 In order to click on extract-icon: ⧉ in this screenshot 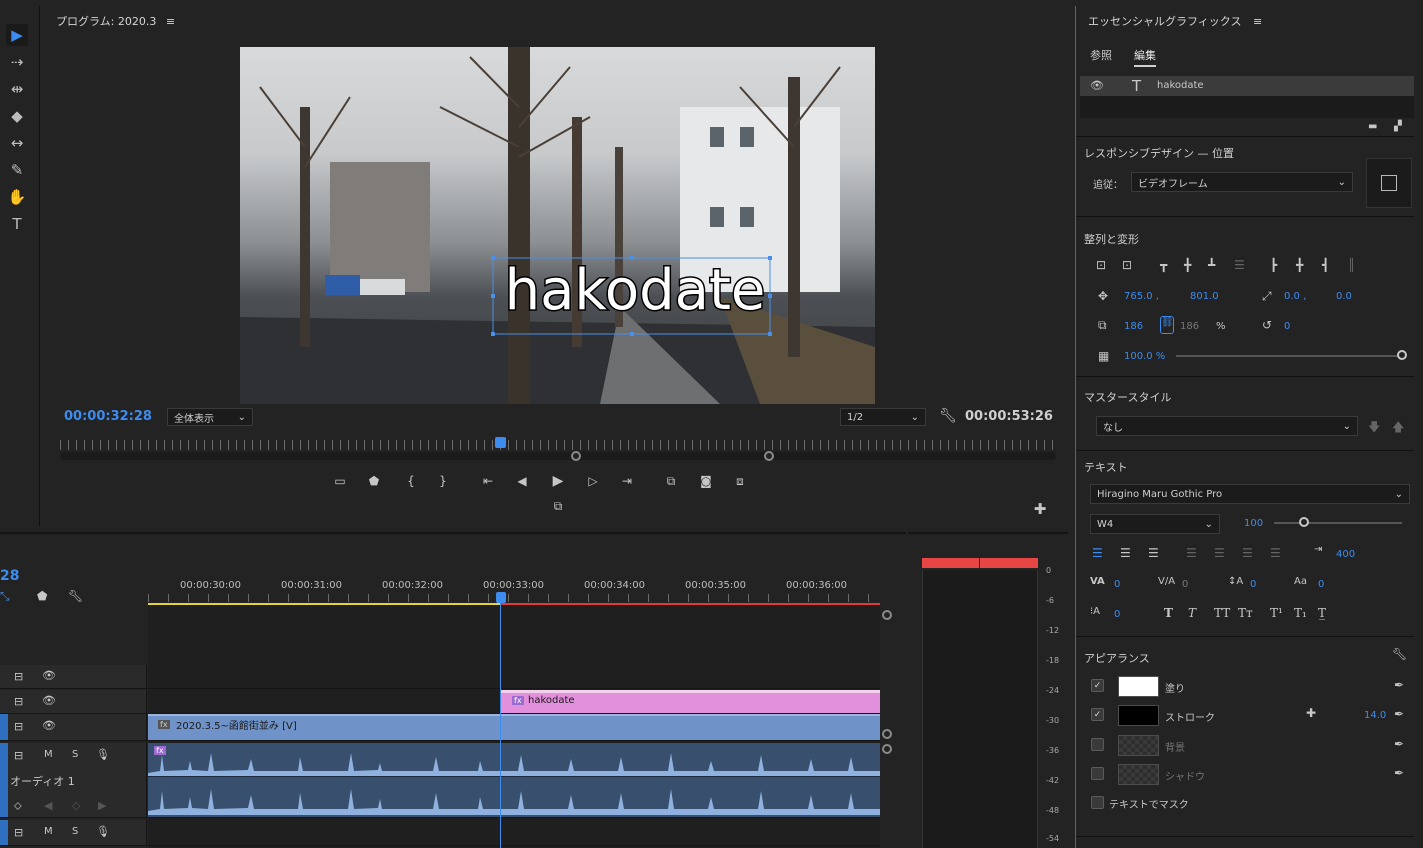, I will do `click(558, 506)`.